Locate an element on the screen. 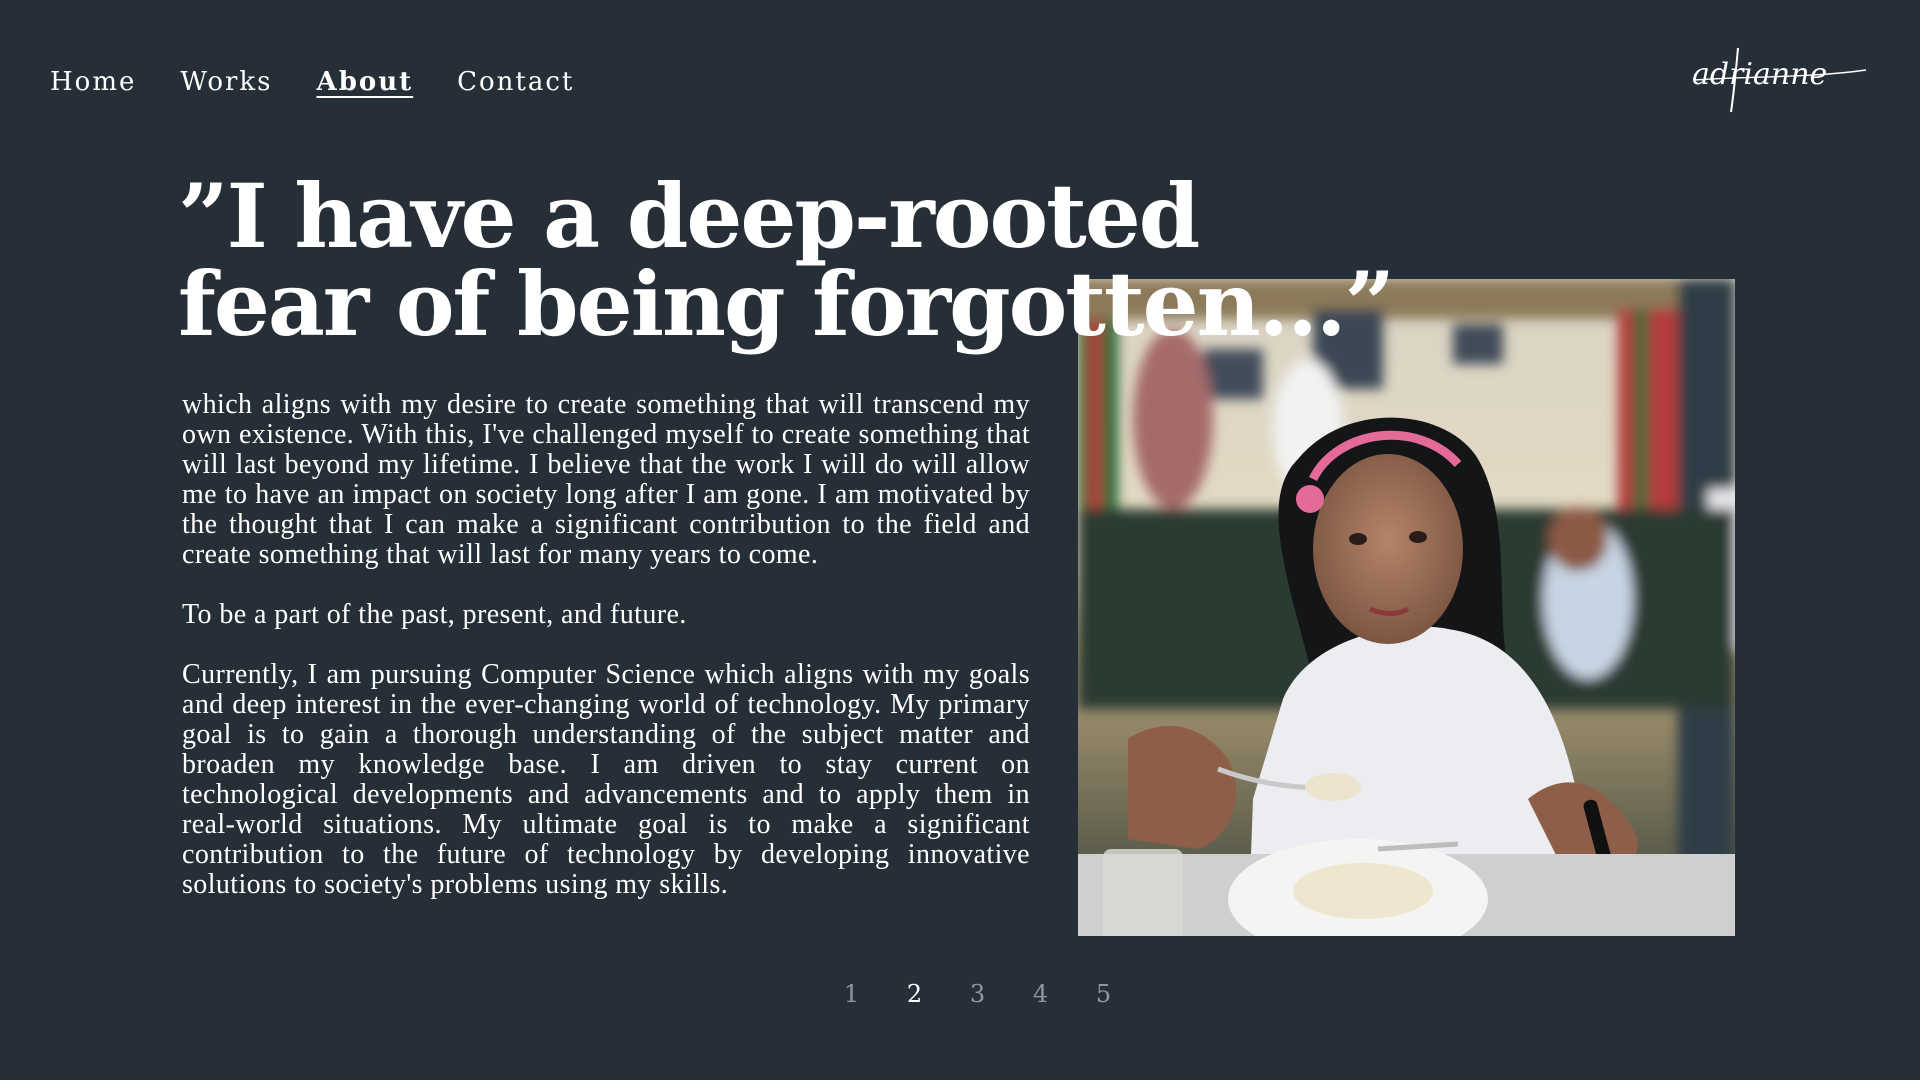 Image resolution: width=1920 pixels, height=1080 pixels. pagination: 1 2 3 4 5 is located at coordinates (977, 994).